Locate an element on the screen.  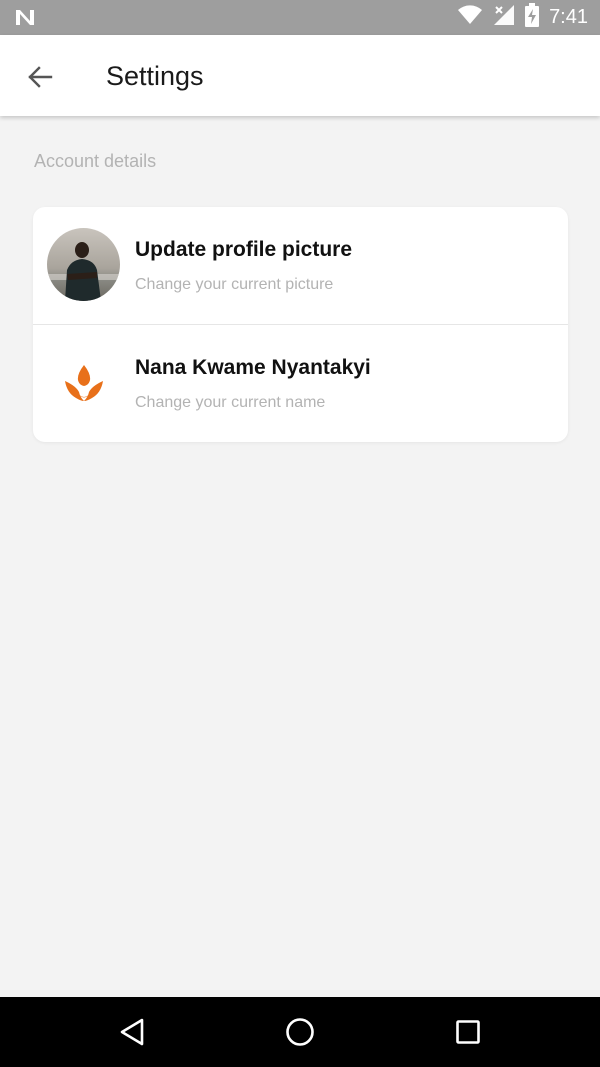
section-label: Account details is located at coordinates (95, 161).